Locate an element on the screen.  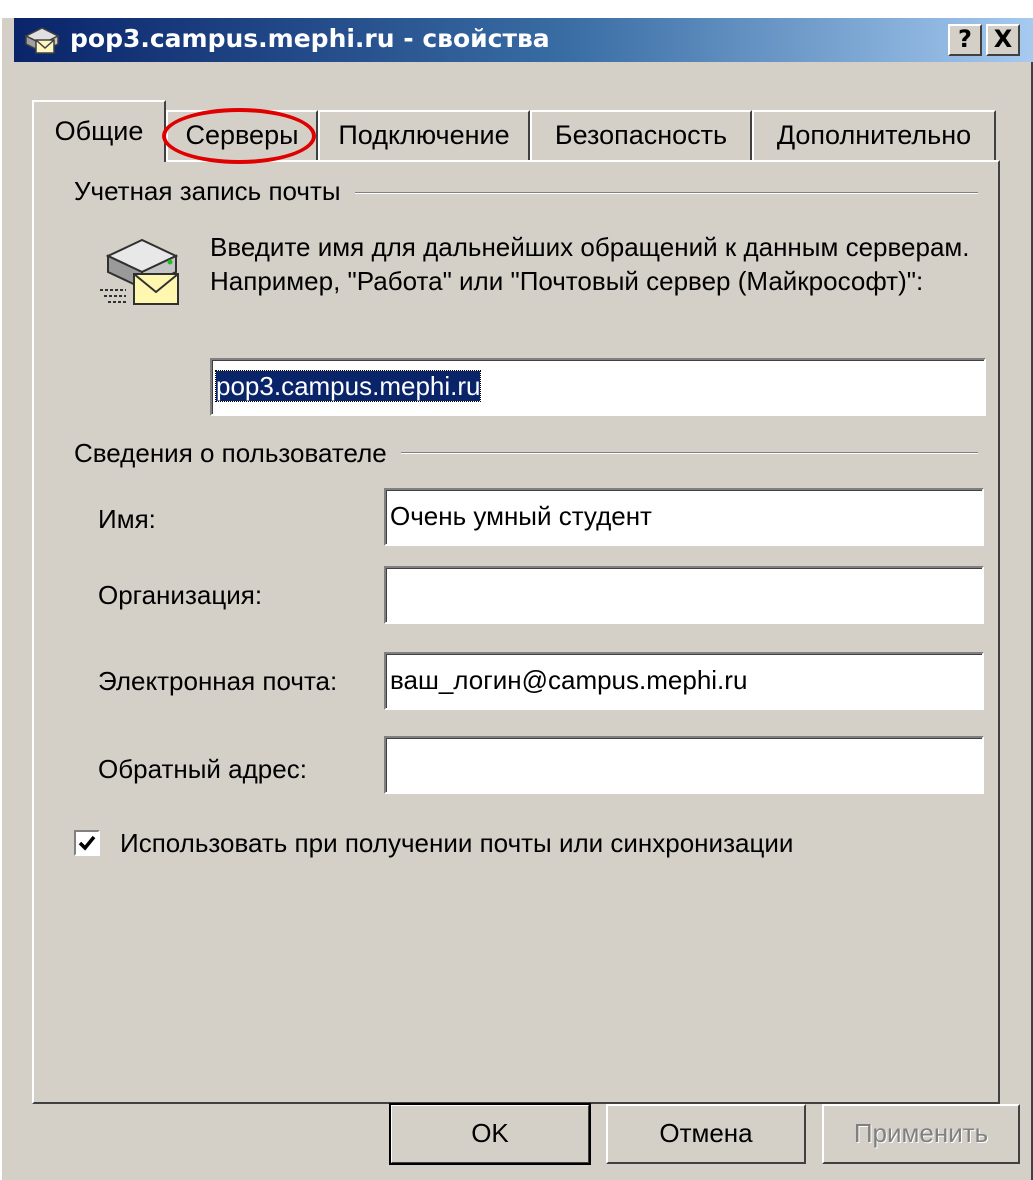
mail-server-icon is located at coordinates (139, 271).